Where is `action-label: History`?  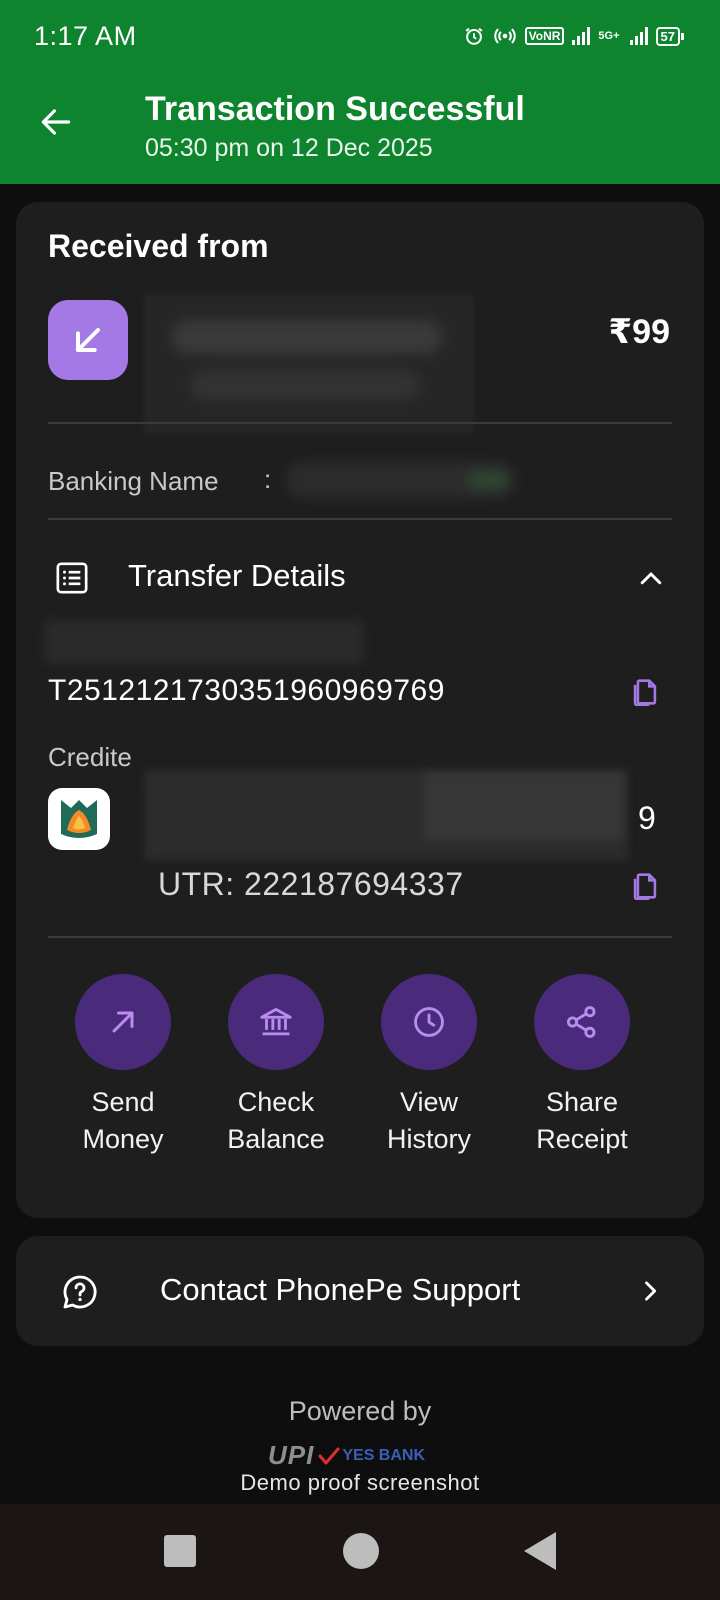
action-label: History is located at coordinates (428, 1139).